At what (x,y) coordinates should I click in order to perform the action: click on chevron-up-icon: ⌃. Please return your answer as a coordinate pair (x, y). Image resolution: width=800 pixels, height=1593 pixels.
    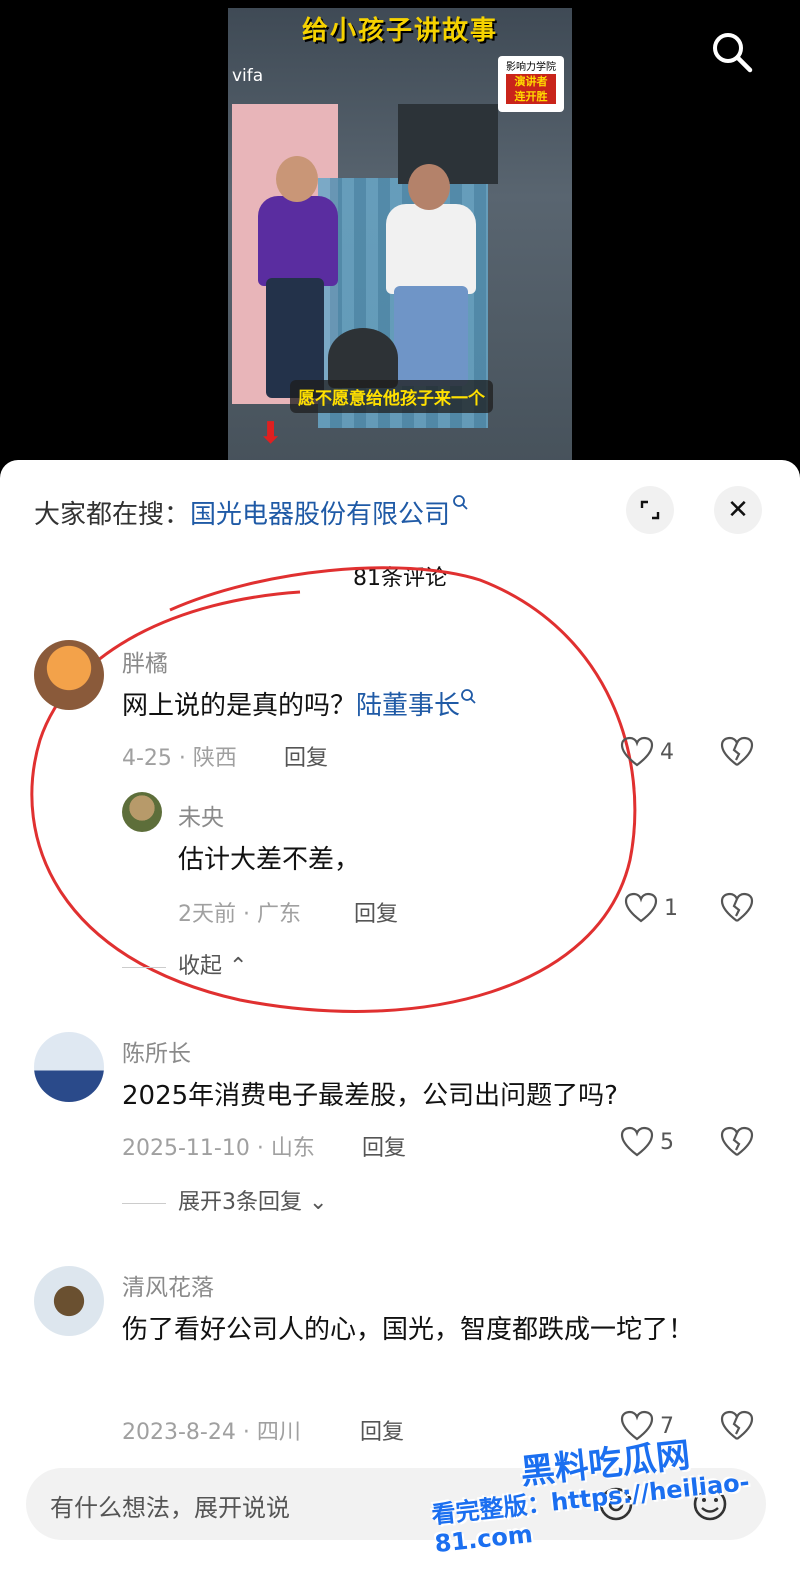
    Looking at the image, I should click on (238, 966).